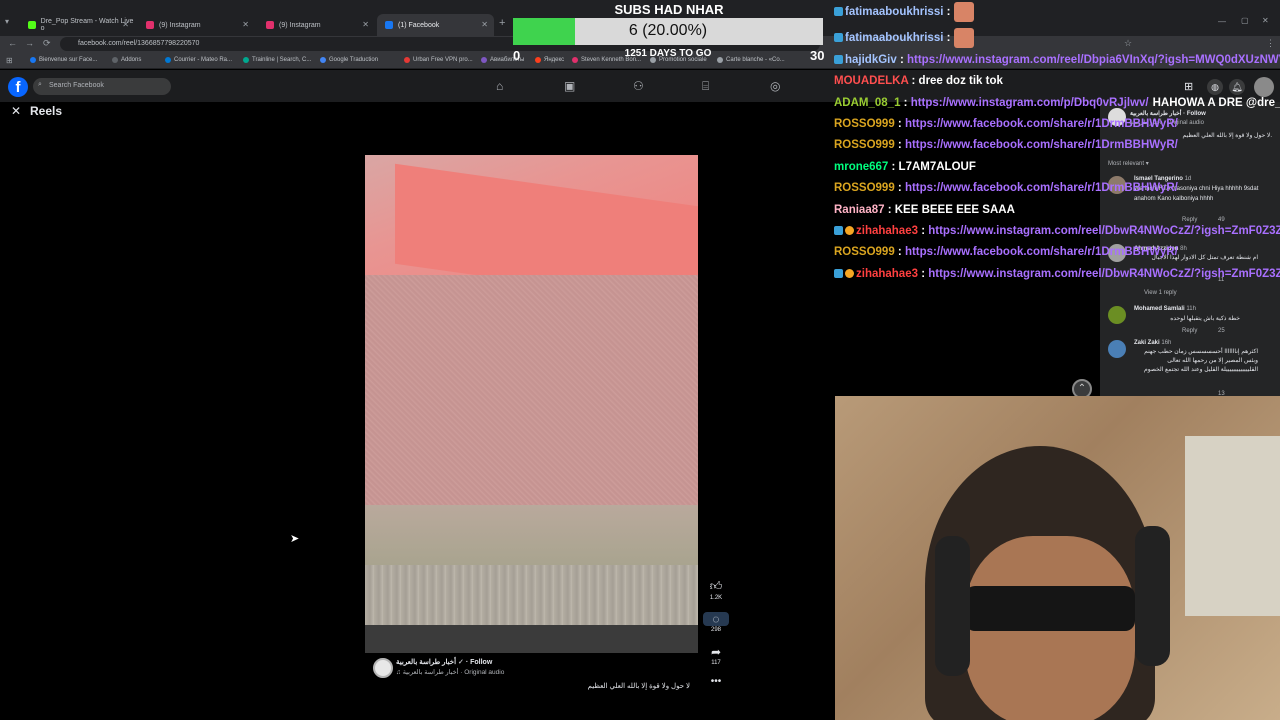 The width and height of the screenshot is (1280, 720). Describe the element at coordinates (1030, 103) in the screenshot. I see `chat-link: https://www.instagram.com/p/Dbq0vRJjlwv/` at that location.